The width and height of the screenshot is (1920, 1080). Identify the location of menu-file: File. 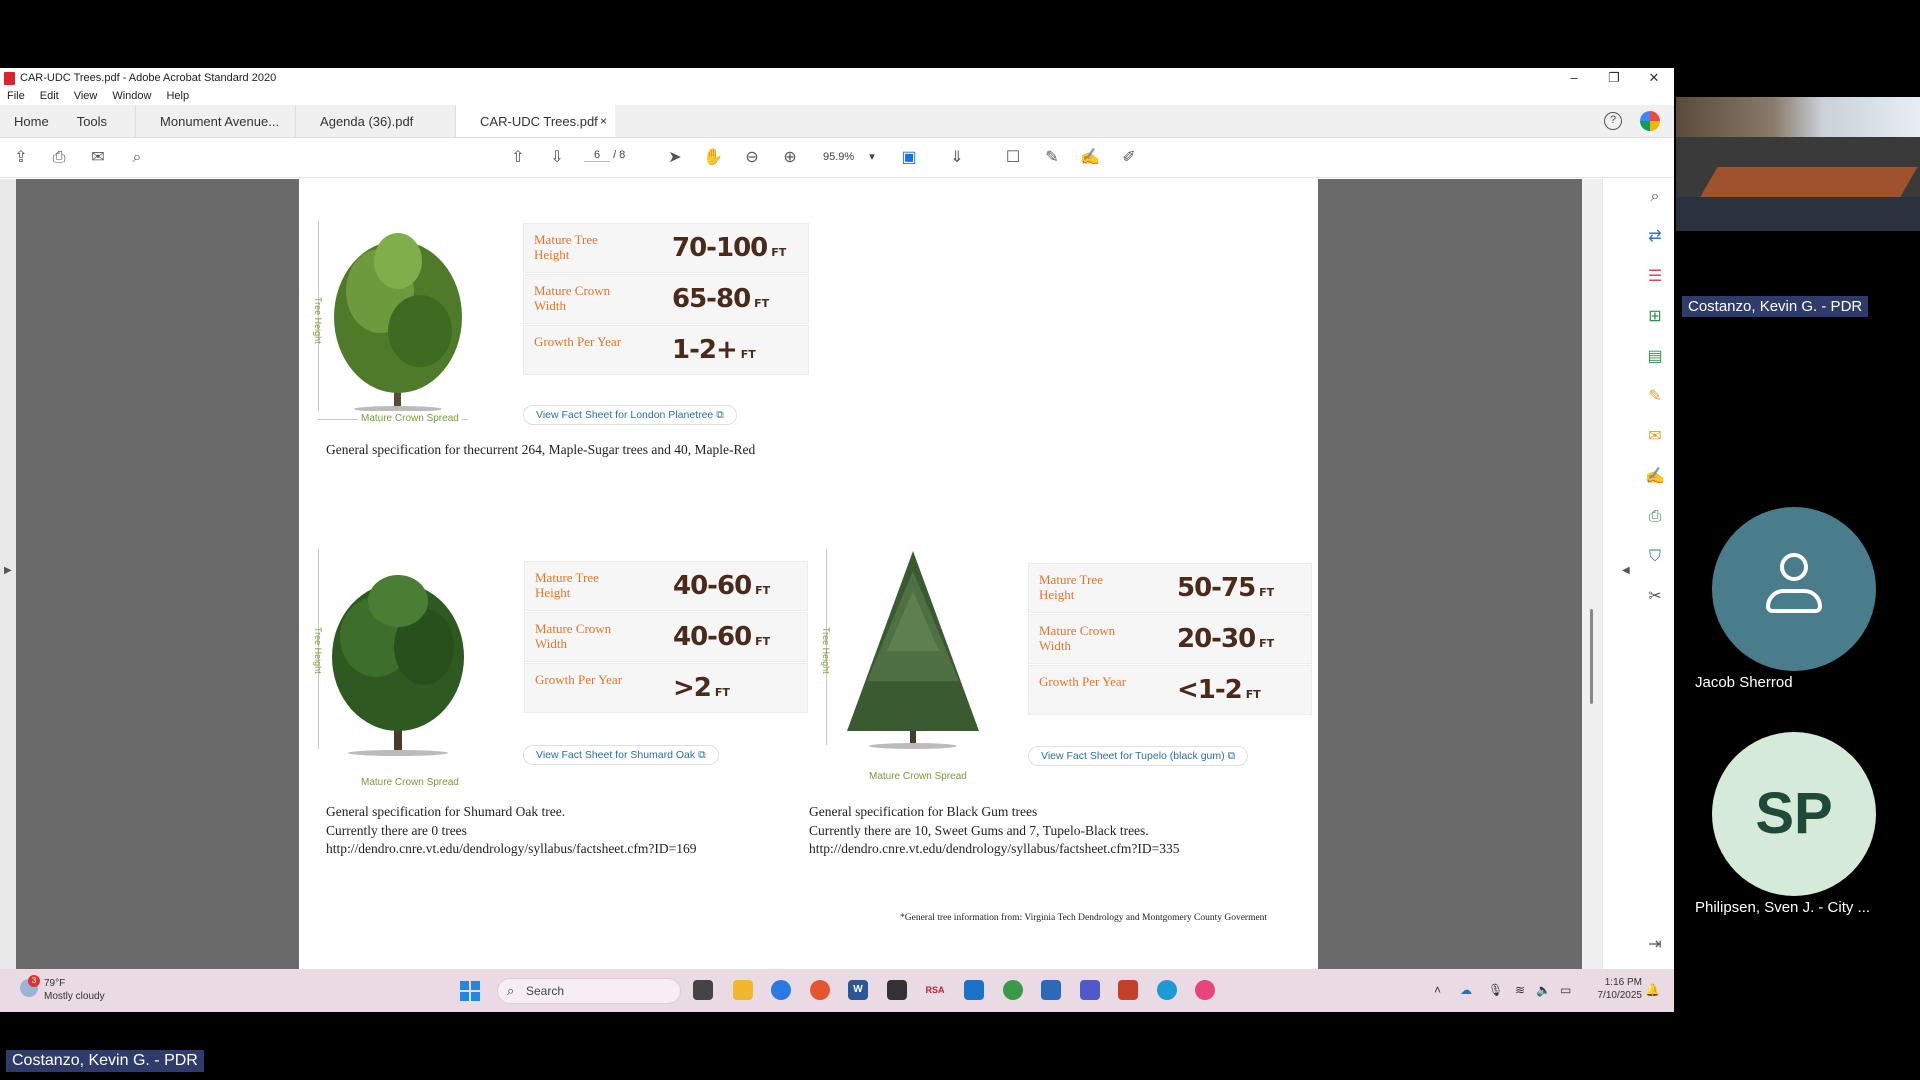
(16, 96).